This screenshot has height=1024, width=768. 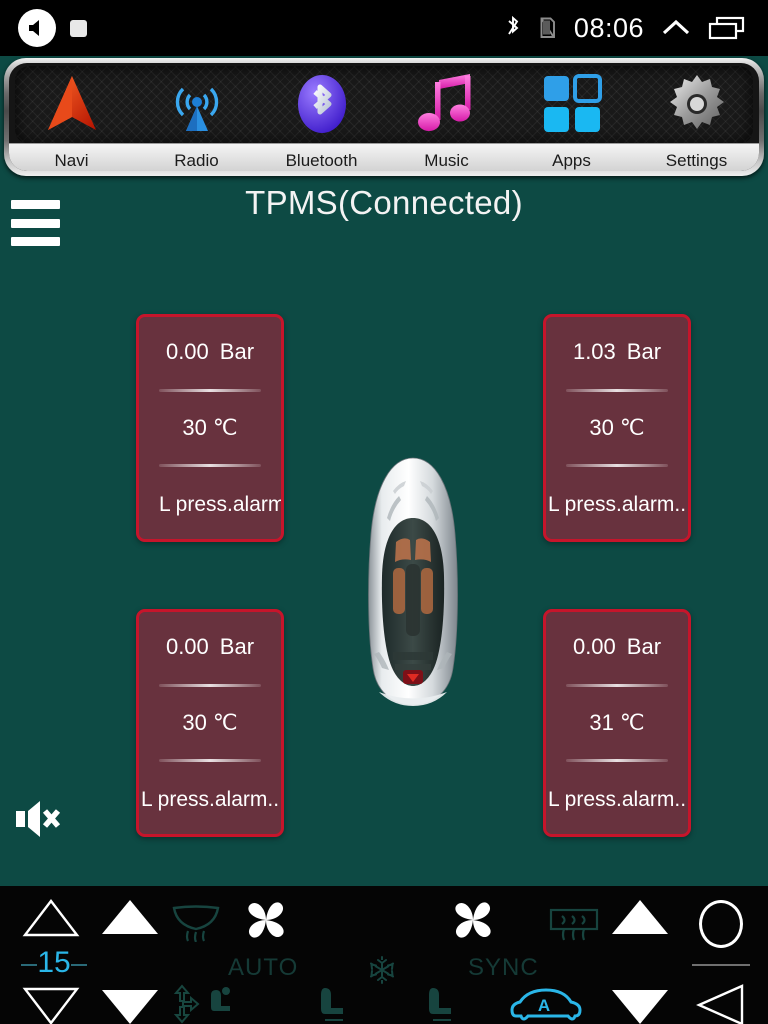 I want to click on dock-label: Radio, so click(x=196, y=160).